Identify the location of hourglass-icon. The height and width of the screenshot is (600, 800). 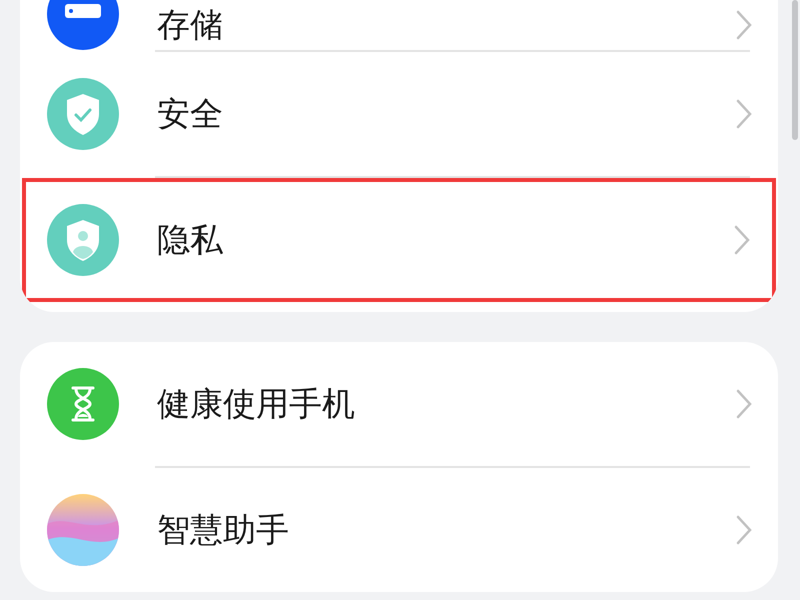
(83, 404).